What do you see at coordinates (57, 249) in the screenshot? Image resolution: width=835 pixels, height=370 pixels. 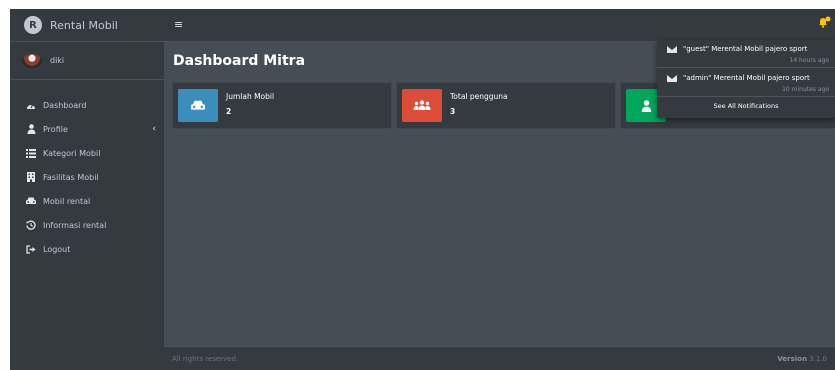 I see `sidebar-item-label: Logout` at bounding box center [57, 249].